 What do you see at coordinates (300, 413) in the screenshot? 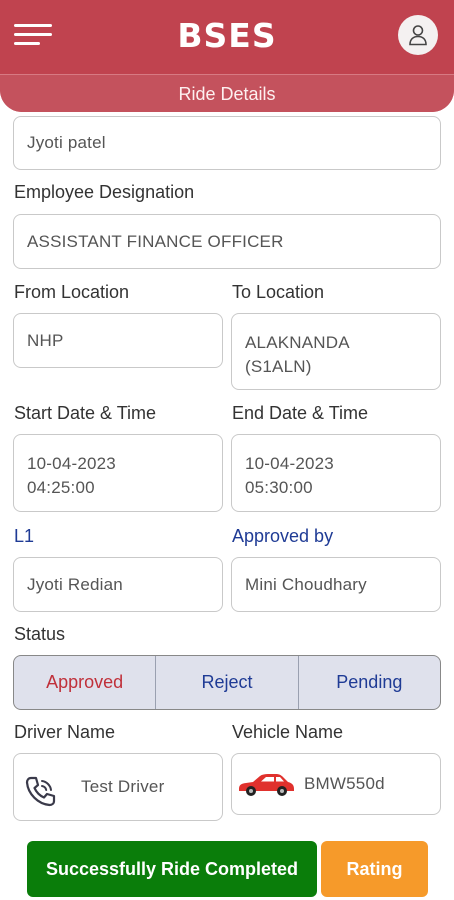
I see `end-datetime-label: End Date & Time` at bounding box center [300, 413].